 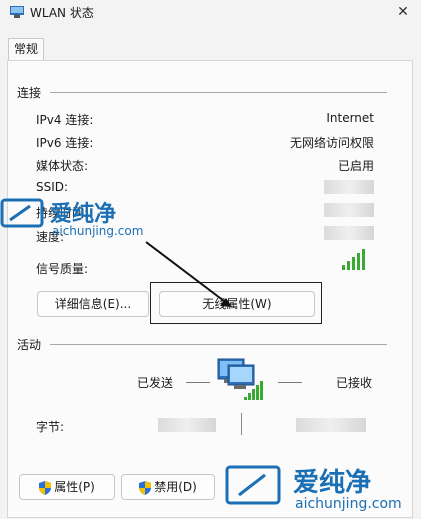 I want to click on ipv4-label: IPv4 连接:, so click(x=65, y=120).